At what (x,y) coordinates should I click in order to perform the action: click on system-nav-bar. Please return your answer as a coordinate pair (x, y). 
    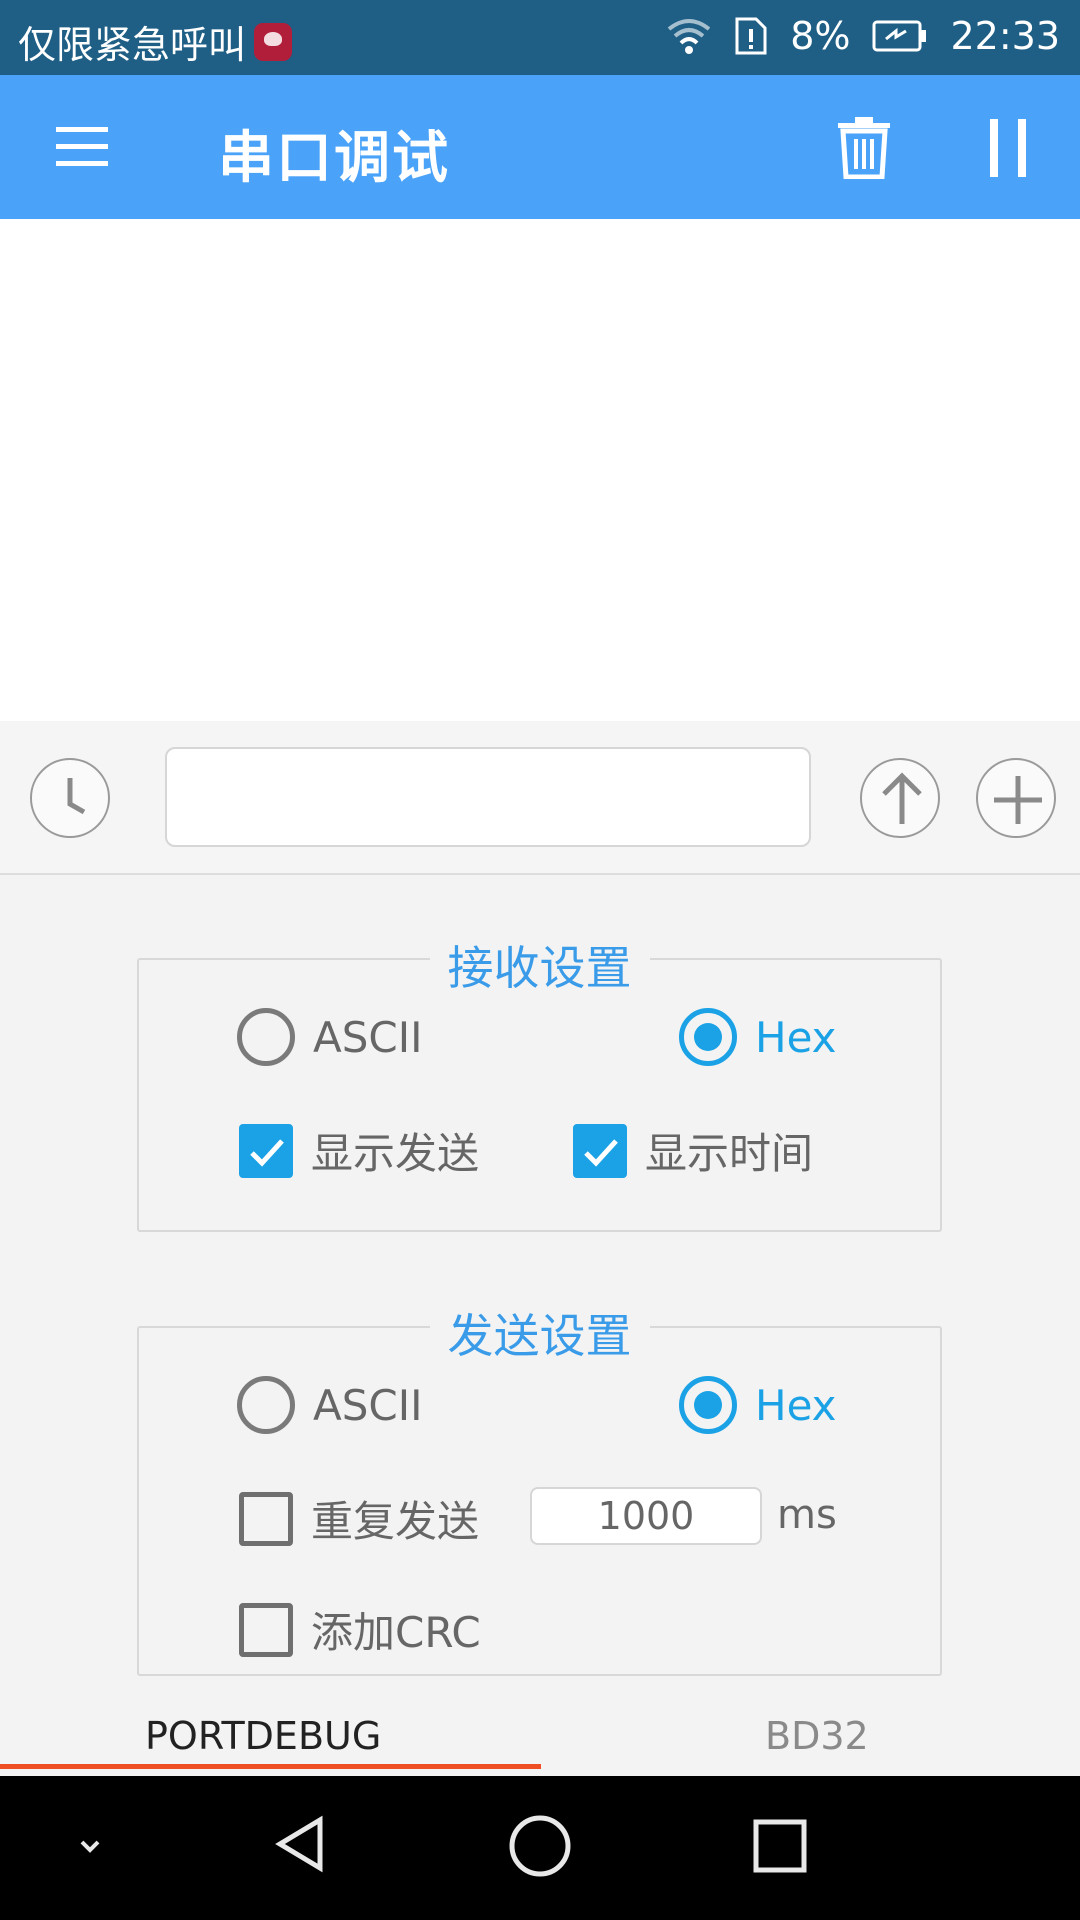
    Looking at the image, I should click on (540, 1848).